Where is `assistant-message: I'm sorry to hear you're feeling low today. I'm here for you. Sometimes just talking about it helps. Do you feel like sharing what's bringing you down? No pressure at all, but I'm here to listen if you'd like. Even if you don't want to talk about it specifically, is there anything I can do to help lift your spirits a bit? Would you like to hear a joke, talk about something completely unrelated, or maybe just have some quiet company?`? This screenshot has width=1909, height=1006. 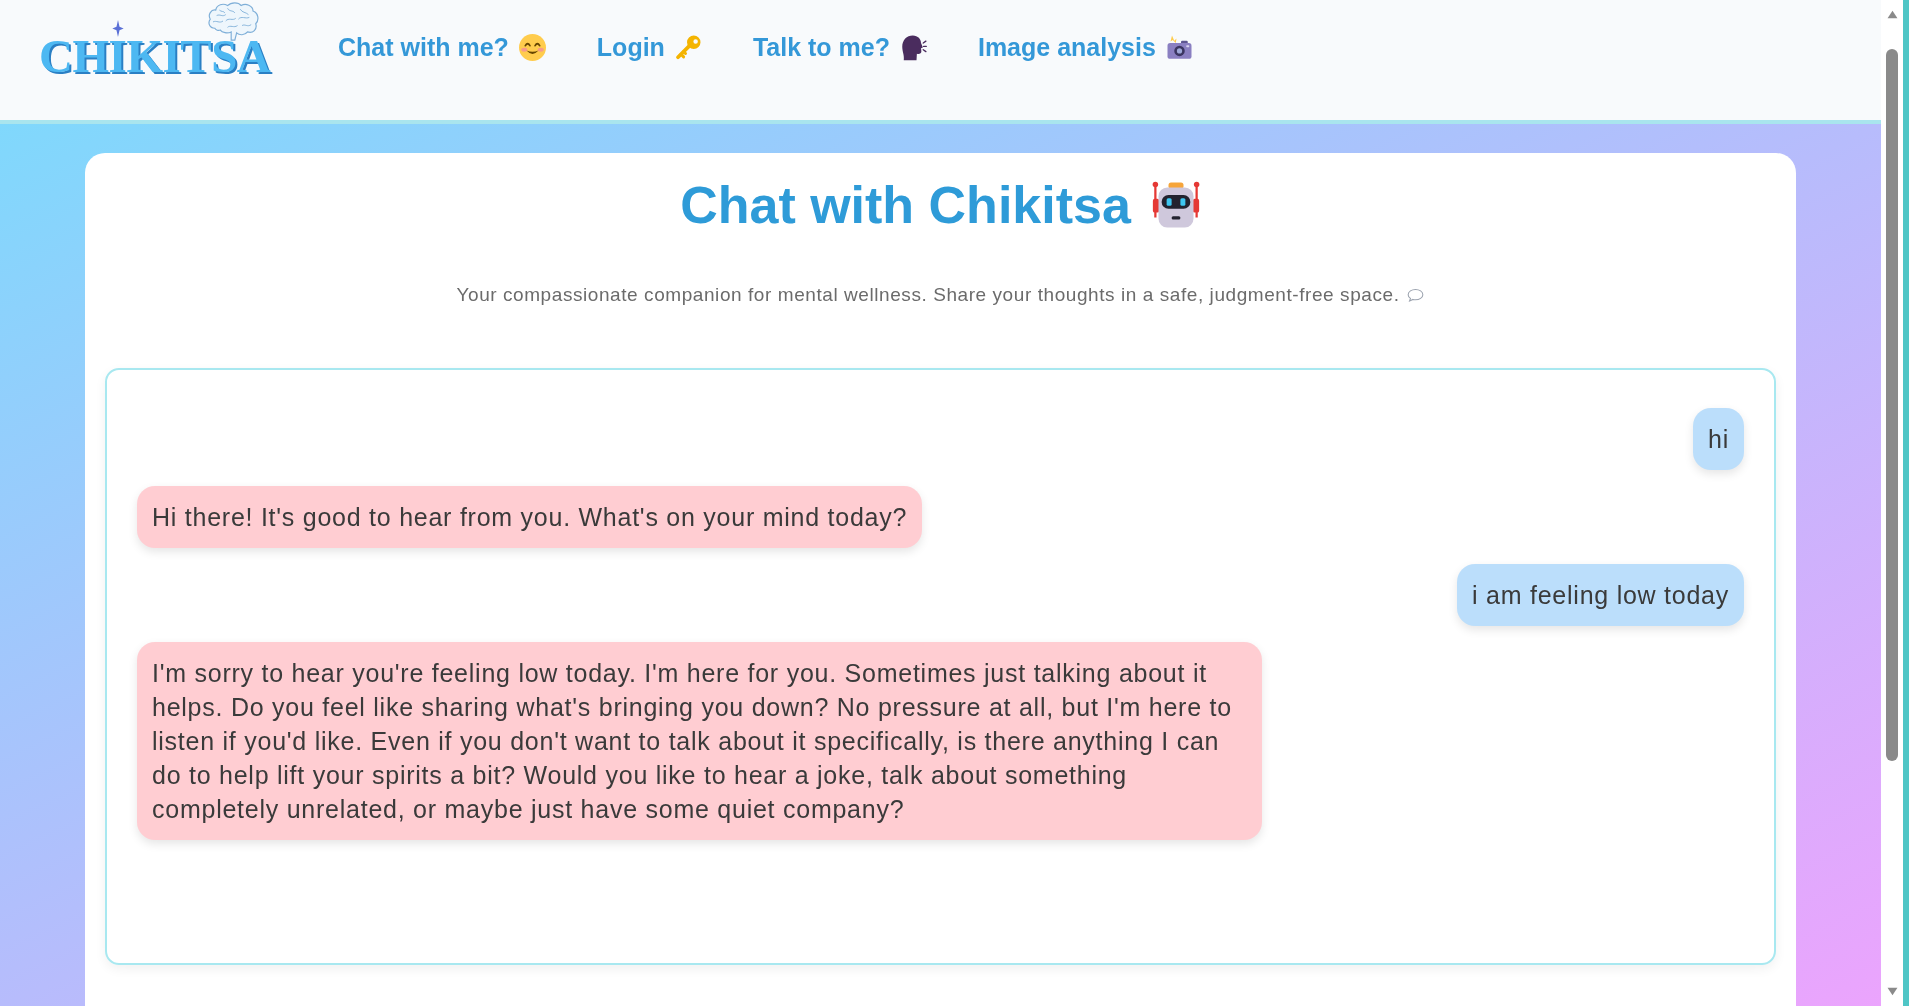 assistant-message: I'm sorry to hear you're feeling low today. I'm here for you. Sometimes just talking about it helps. Do you feel like sharing what's bringing you down? No pressure at all, but I'm here to listen if you'd like. Even if you don't want to talk about it specifically, is there anything I can do to help lift your spirits a bit? Would you like to hear a joke, talk about something completely unrelated, or maybe just have some quiet company? is located at coordinates (699, 741).